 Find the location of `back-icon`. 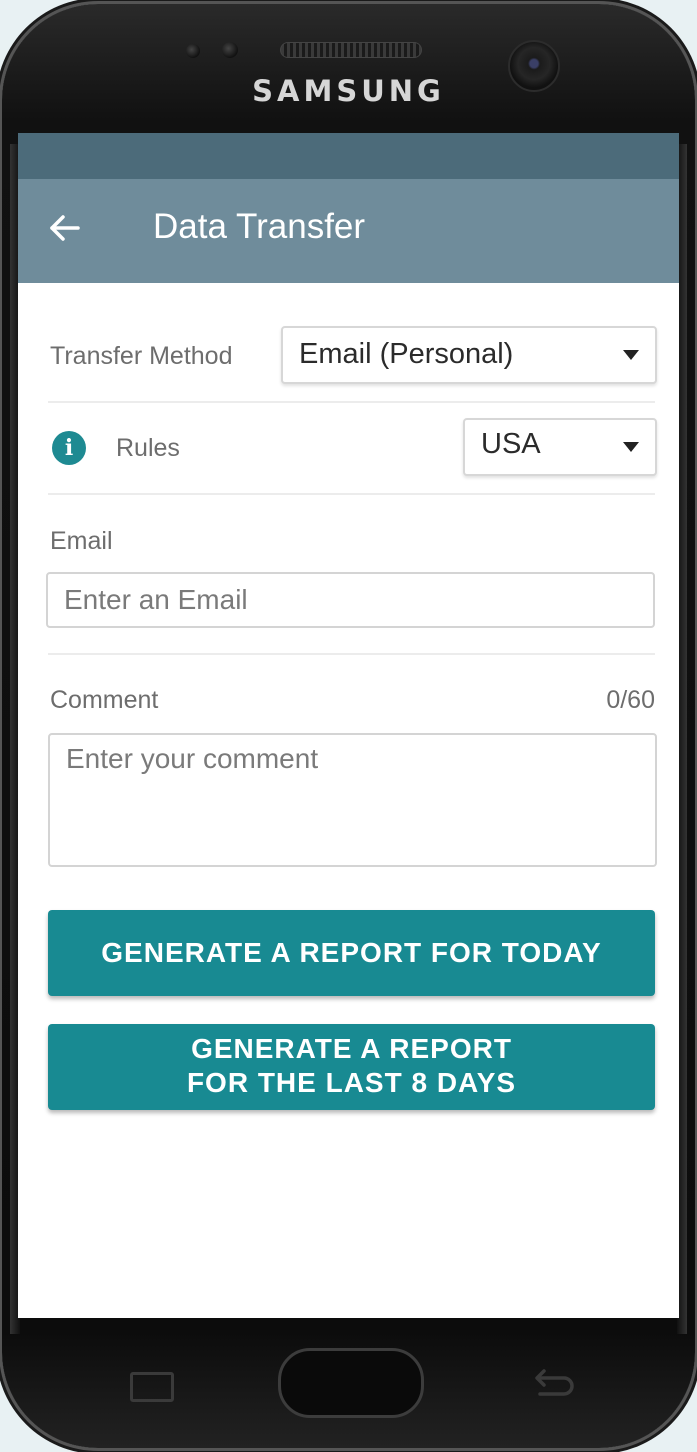

back-icon is located at coordinates (552, 1383).